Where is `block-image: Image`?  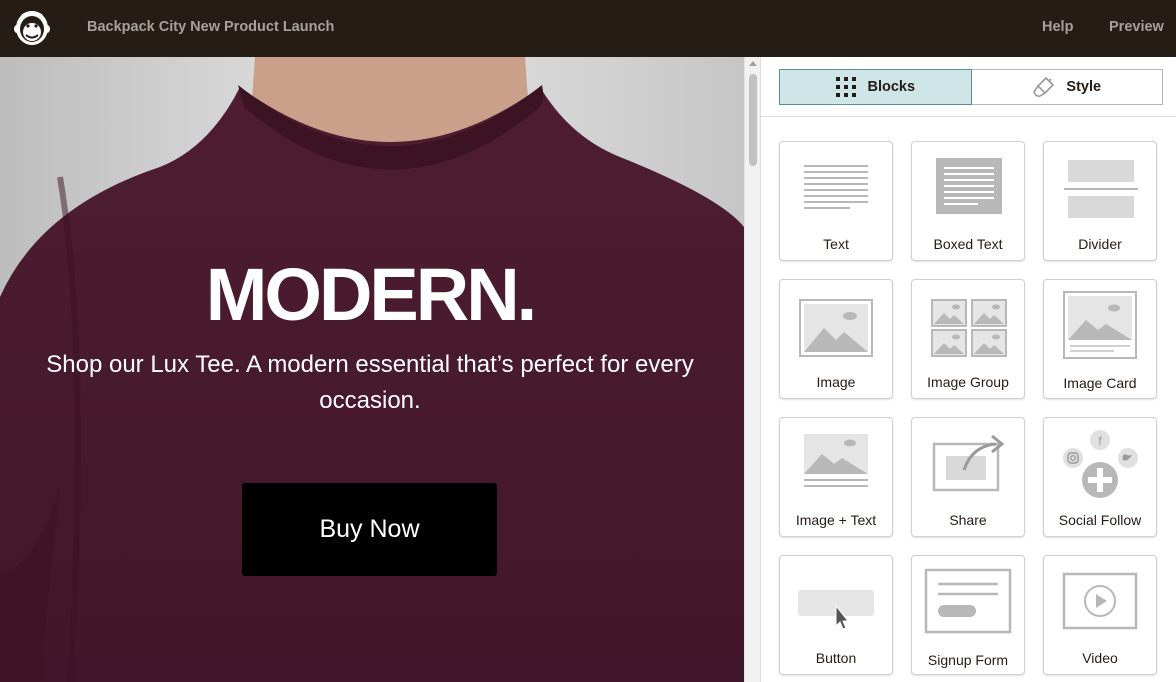
block-image: Image is located at coordinates (836, 339).